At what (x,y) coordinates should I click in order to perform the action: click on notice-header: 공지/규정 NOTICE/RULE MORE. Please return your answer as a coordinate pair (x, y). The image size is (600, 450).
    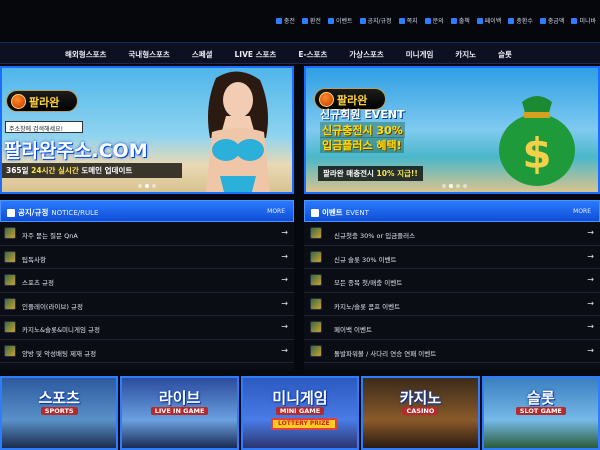
    Looking at the image, I should click on (147, 211).